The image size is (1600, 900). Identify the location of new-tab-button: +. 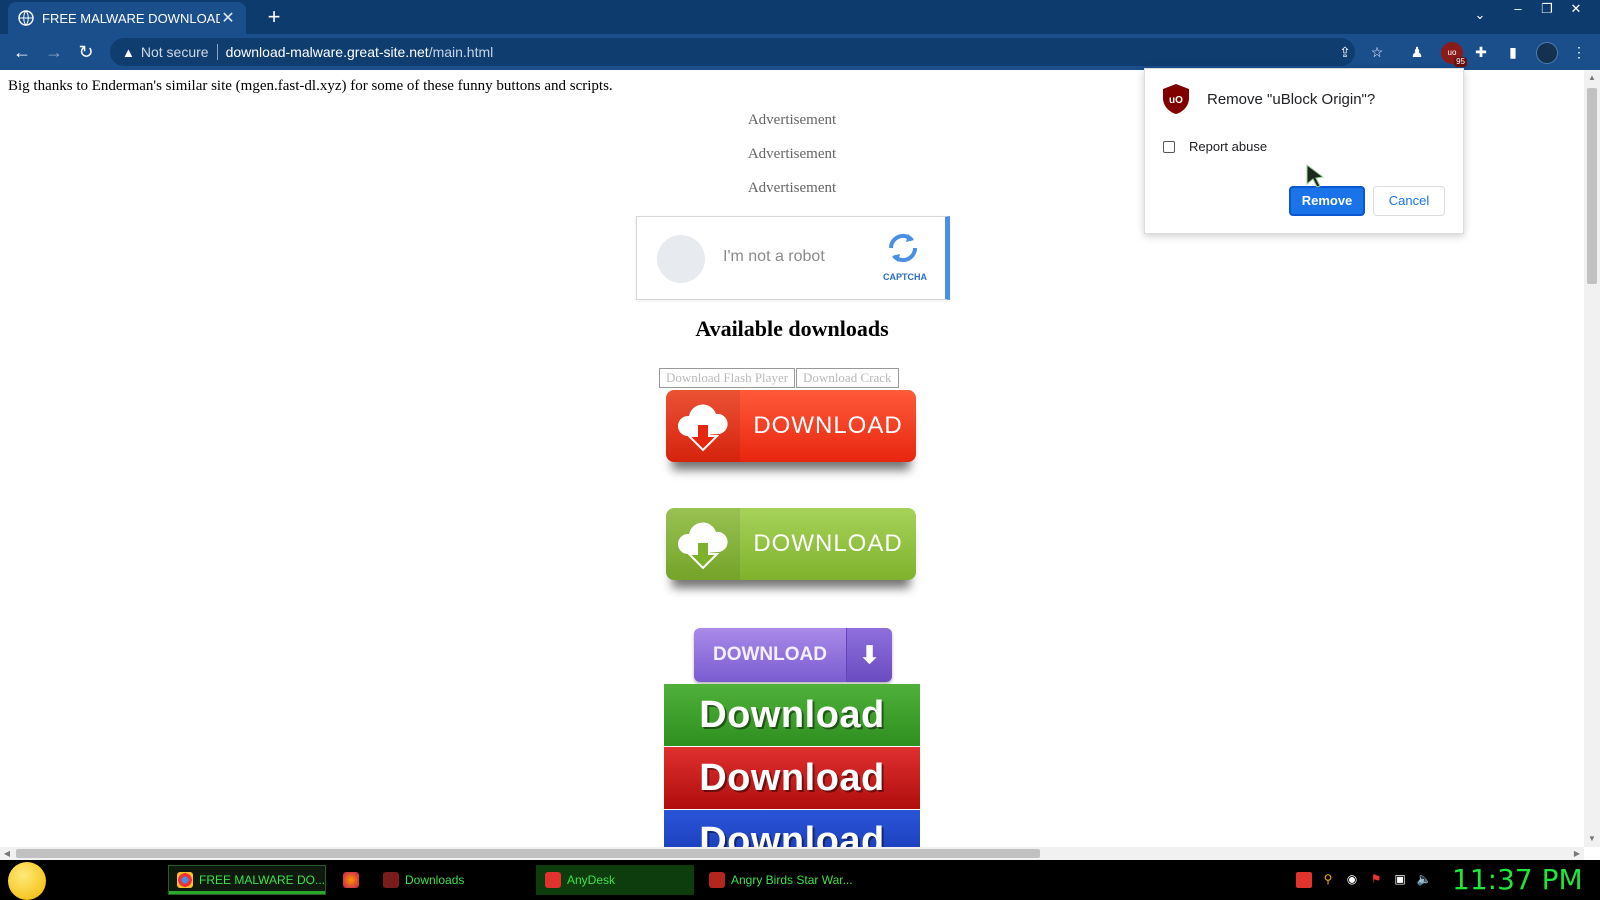
(274, 17).